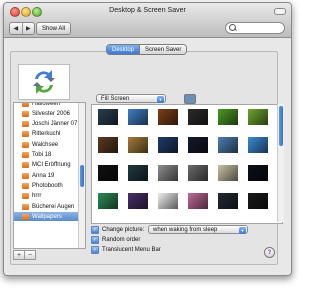  Describe the element at coordinates (258, 145) in the screenshot. I see `blue-abstract-wallpaper` at that location.